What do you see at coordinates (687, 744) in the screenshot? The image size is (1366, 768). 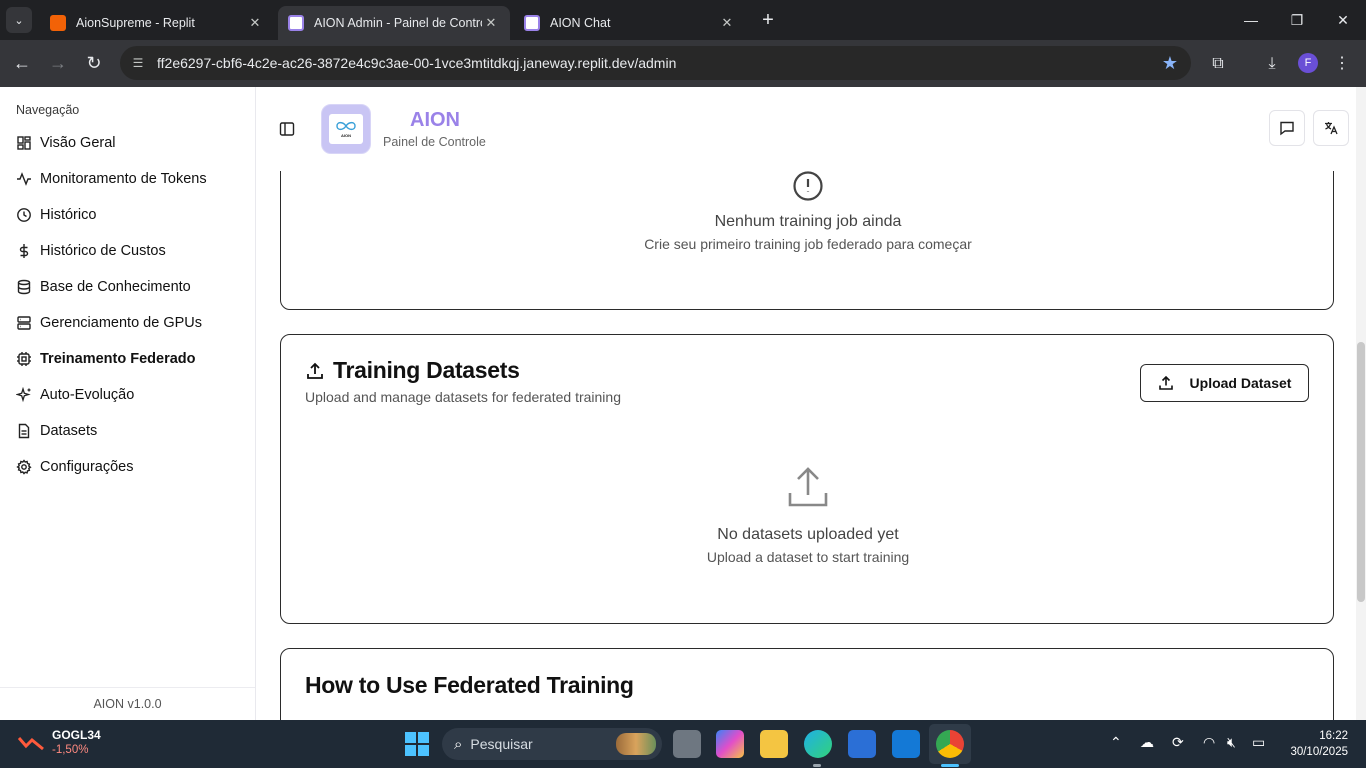 I see `task-view-icon` at bounding box center [687, 744].